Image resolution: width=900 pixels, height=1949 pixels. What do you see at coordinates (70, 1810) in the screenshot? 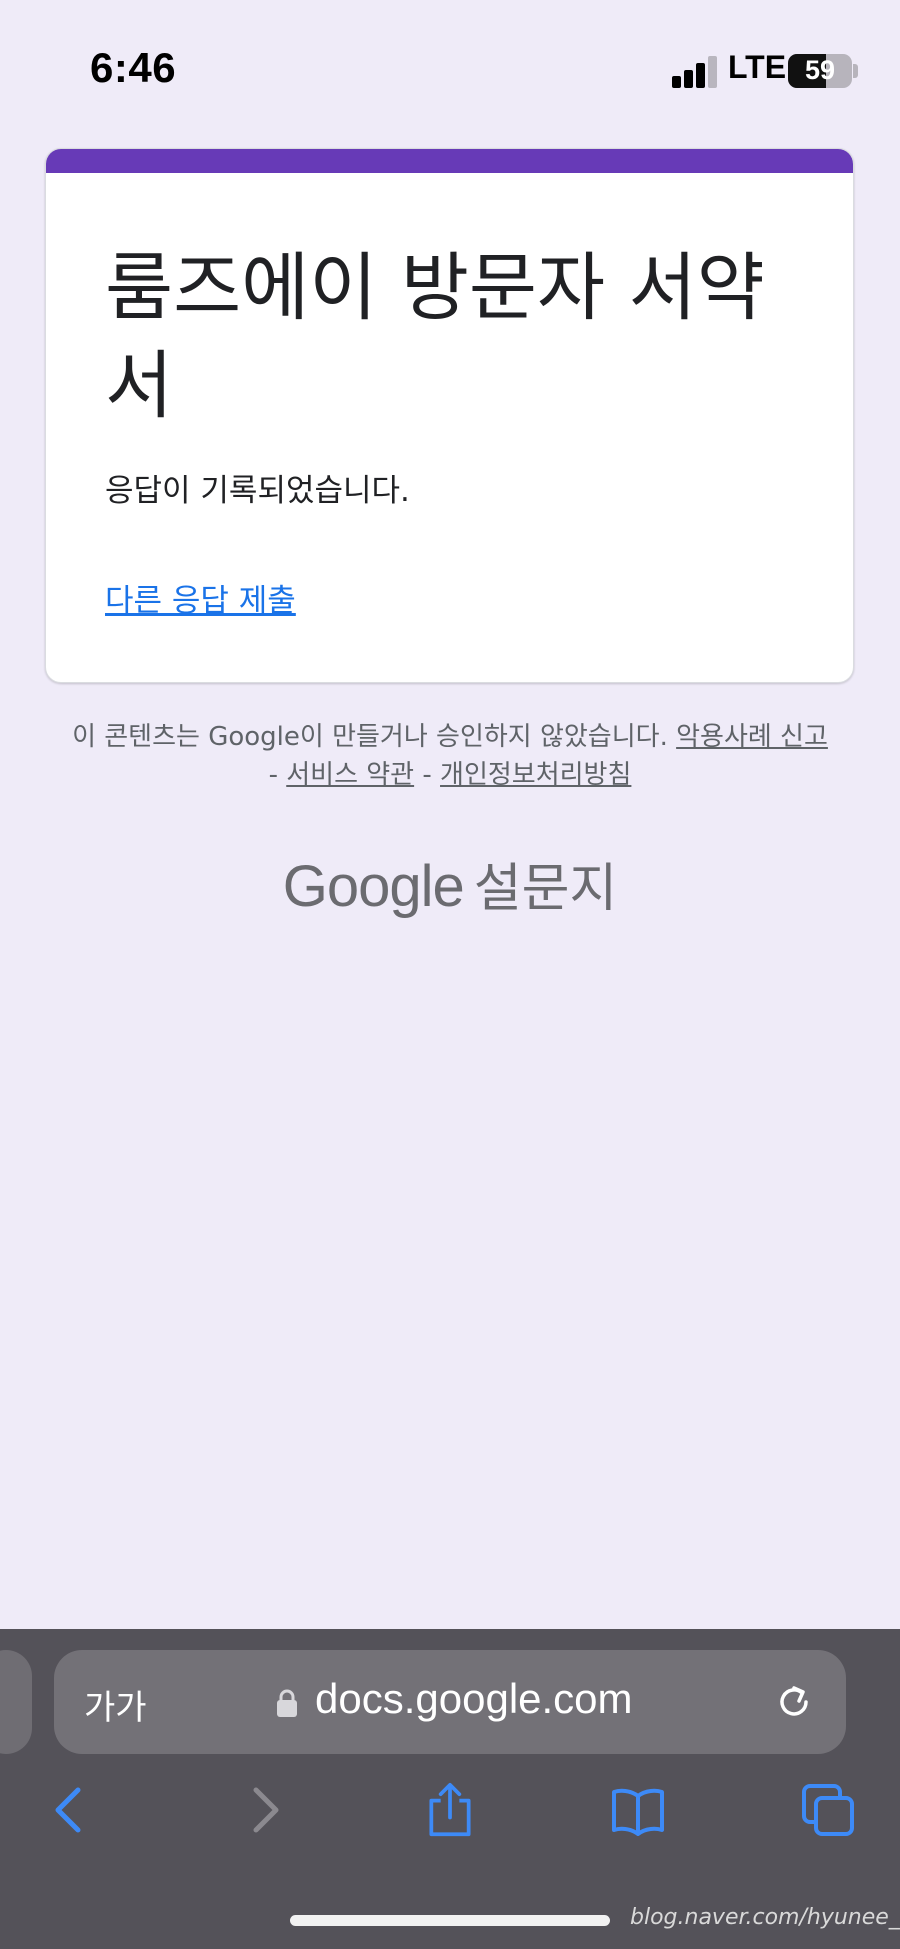
I see `back-icon` at bounding box center [70, 1810].